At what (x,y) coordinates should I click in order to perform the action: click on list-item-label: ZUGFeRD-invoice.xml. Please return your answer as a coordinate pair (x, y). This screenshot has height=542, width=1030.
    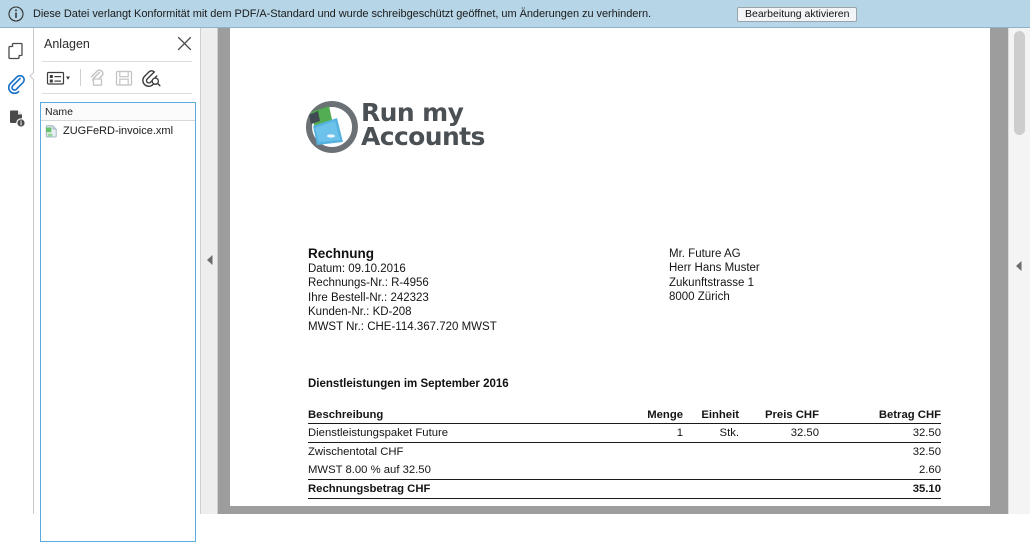
    Looking at the image, I should click on (118, 130).